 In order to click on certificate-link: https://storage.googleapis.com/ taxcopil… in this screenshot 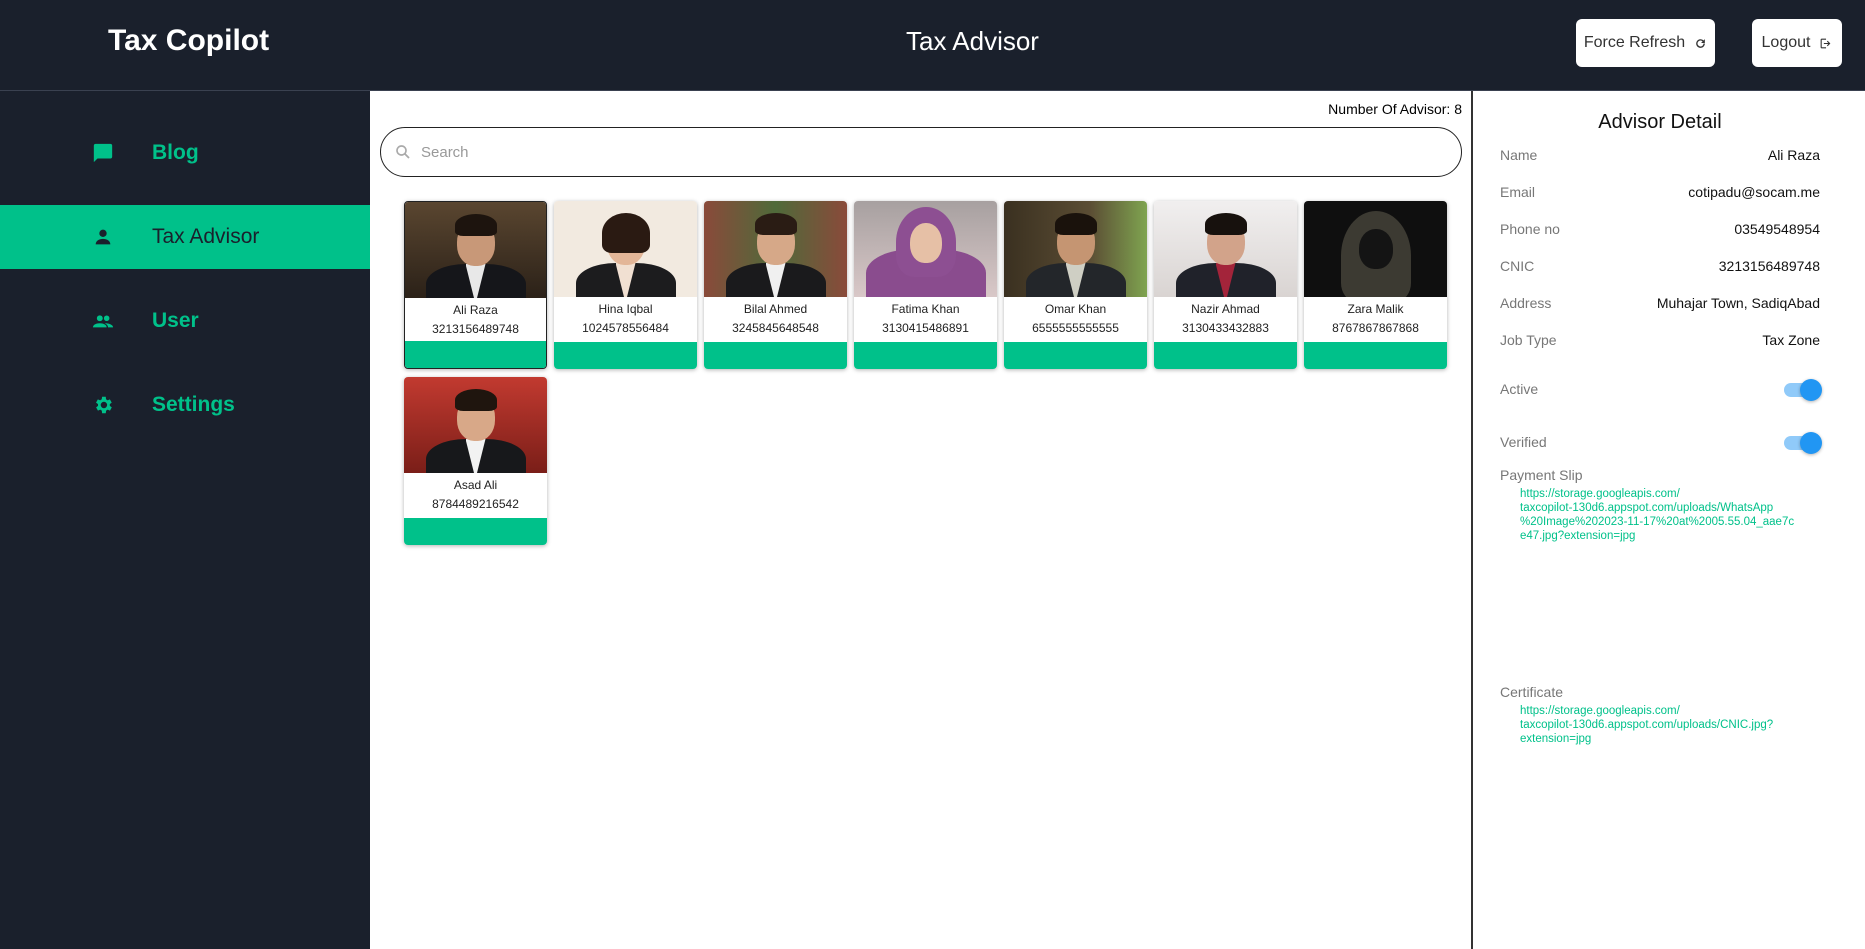, I will do `click(1668, 725)`.